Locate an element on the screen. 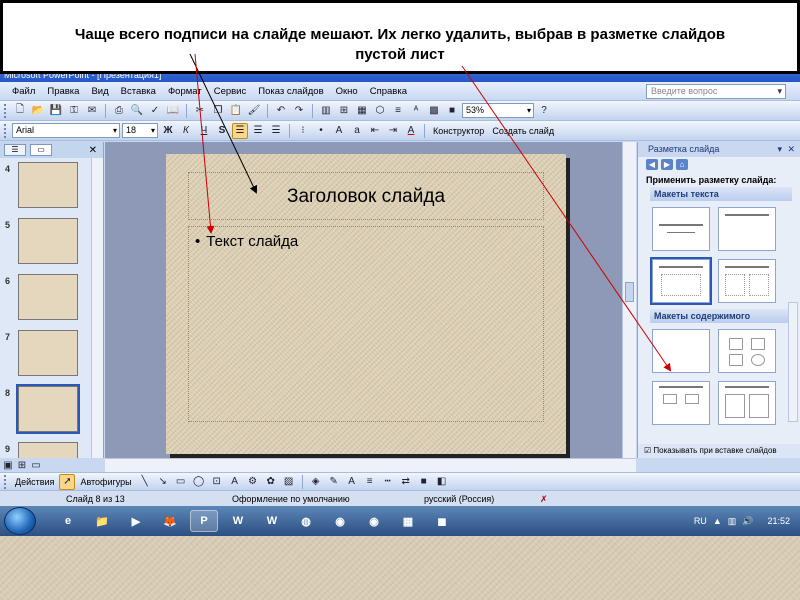 The width and height of the screenshot is (800, 600). open-folder-icon: 📂 is located at coordinates (38, 111).